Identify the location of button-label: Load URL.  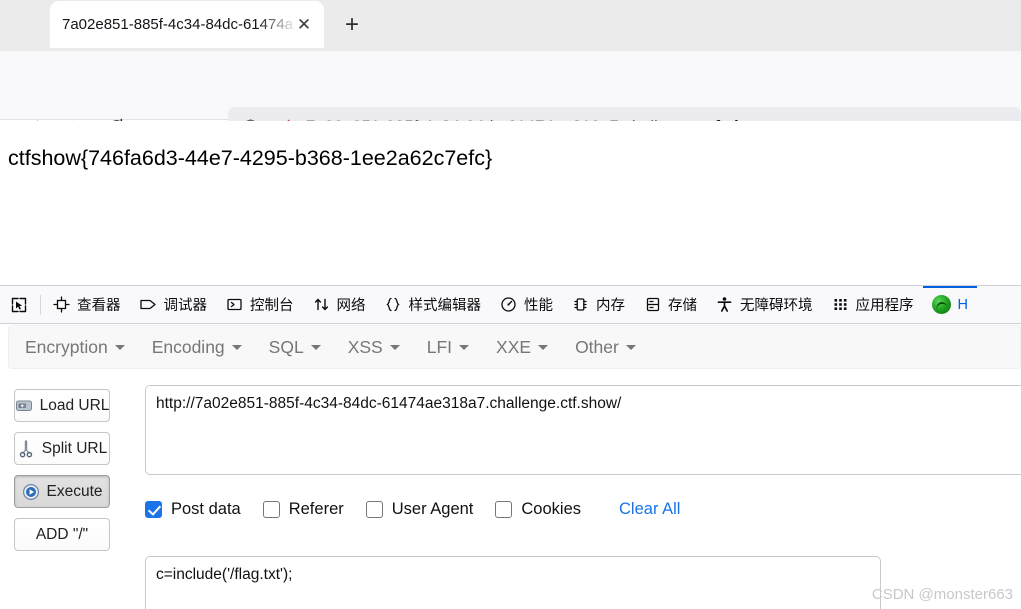
(74, 405).